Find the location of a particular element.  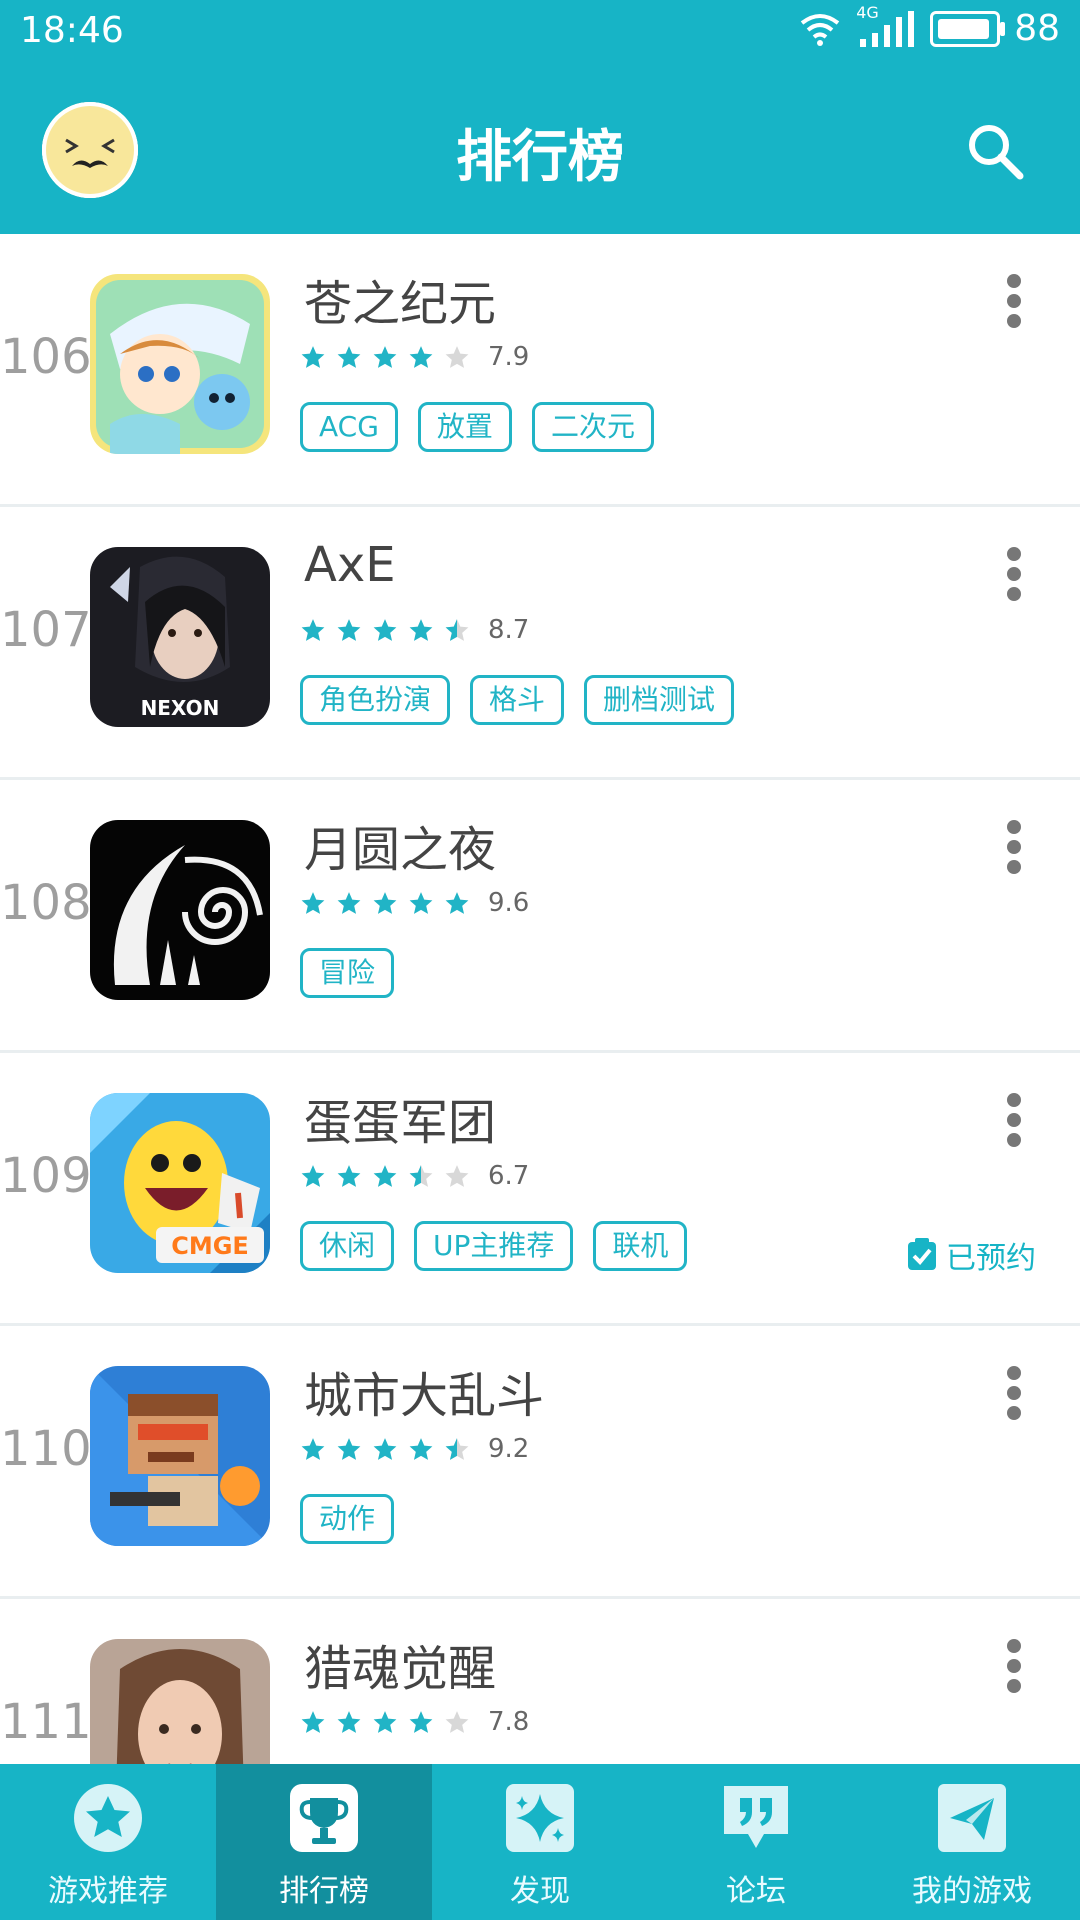

game-name: 月圆之夜 is located at coordinates (400, 845).